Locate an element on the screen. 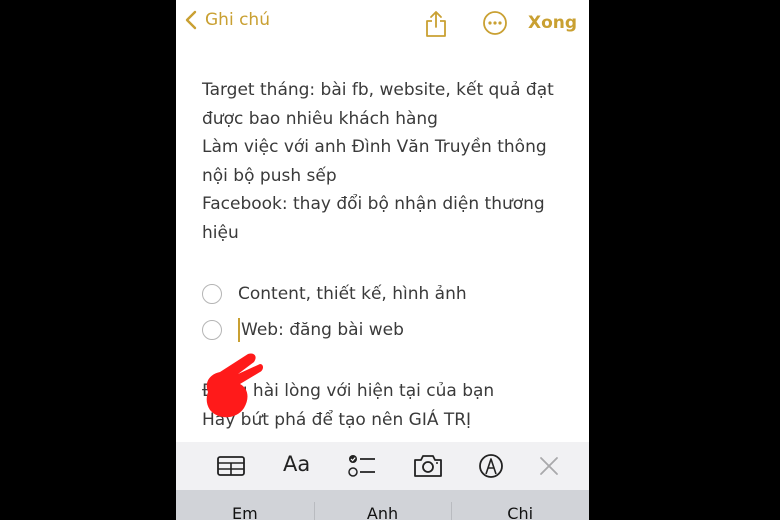 The height and width of the screenshot is (520, 780). back-button: Ghi chú is located at coordinates (227, 20).